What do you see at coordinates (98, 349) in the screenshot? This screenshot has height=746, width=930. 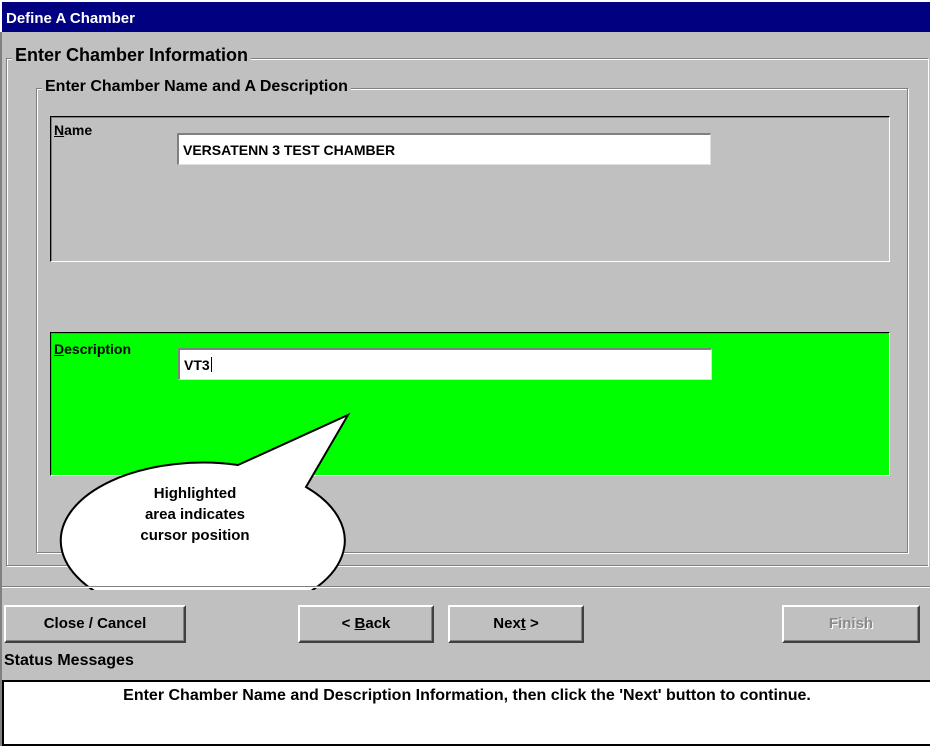 I see `description-label-rest: escription` at bounding box center [98, 349].